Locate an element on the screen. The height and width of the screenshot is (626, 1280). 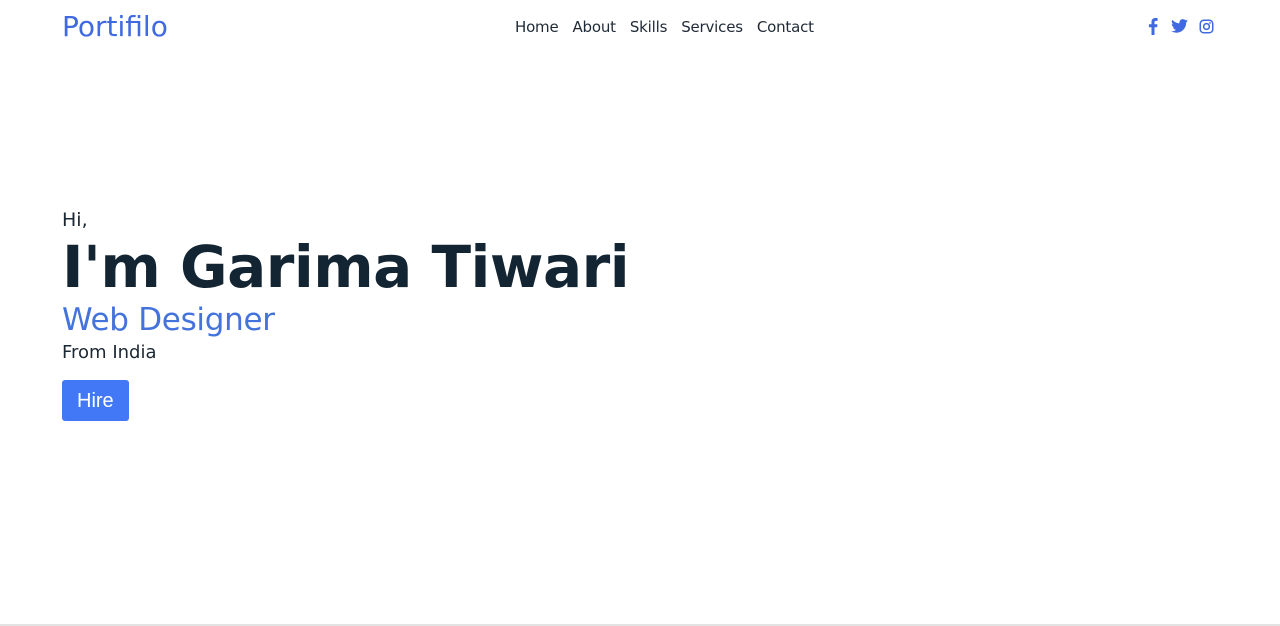
hero-location: From India is located at coordinates (109, 352).